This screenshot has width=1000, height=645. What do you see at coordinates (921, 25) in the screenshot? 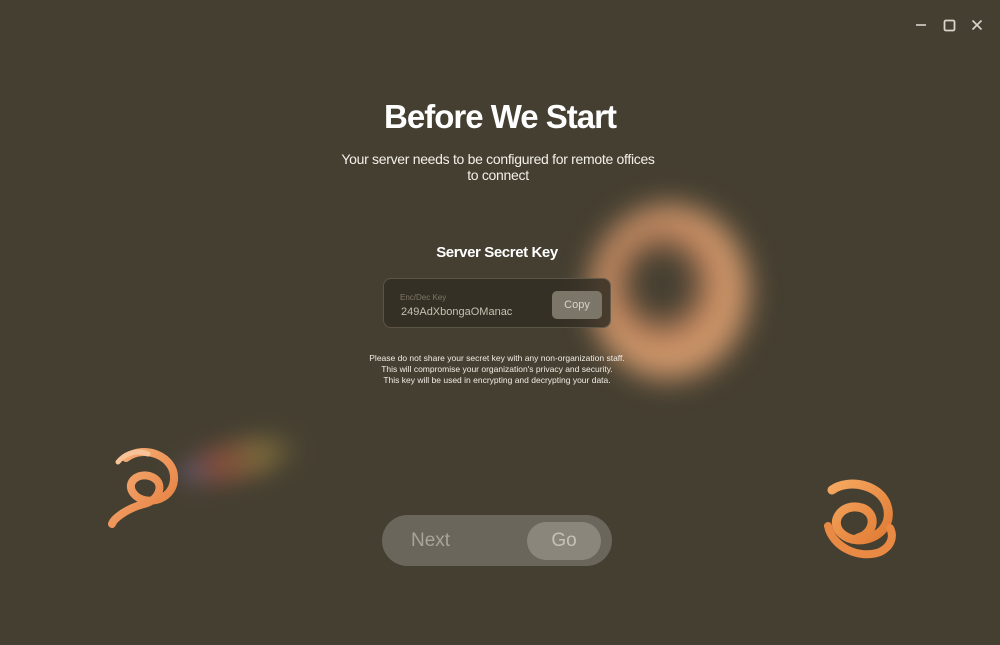
I see `minimize-icon` at bounding box center [921, 25].